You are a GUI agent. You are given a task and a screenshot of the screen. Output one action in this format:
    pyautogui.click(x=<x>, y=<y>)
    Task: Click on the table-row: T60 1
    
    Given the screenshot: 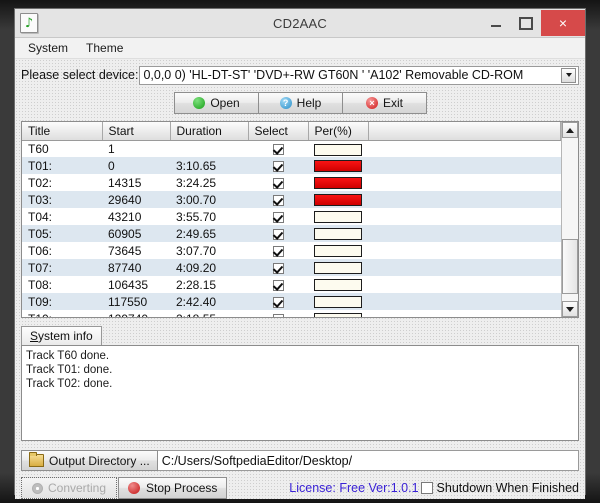 What is the action you would take?
    pyautogui.click(x=291, y=148)
    